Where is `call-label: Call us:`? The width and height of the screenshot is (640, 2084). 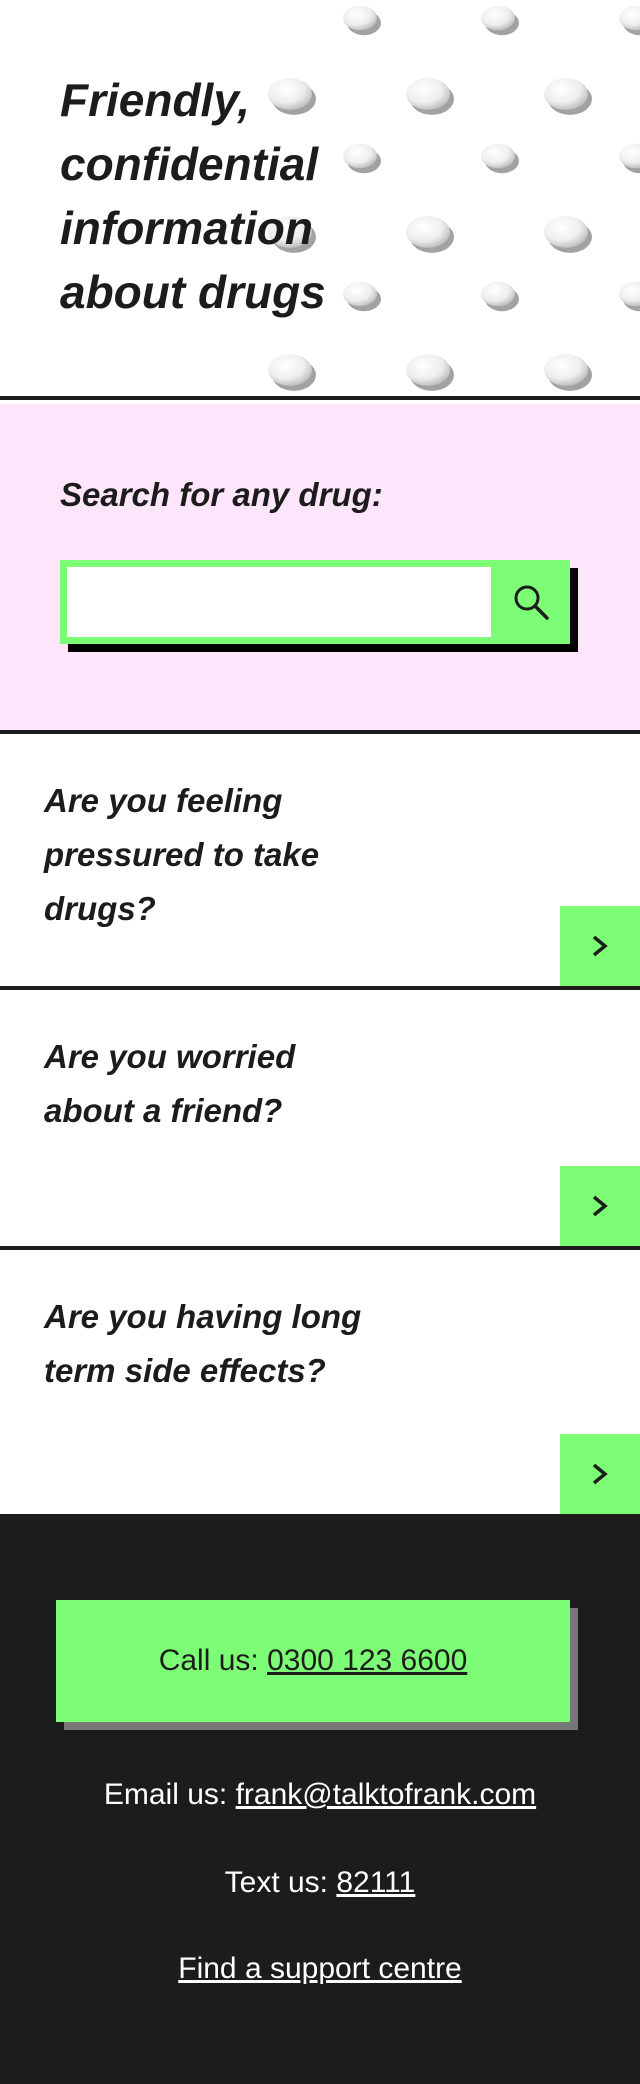
call-label: Call us: is located at coordinates (208, 1660).